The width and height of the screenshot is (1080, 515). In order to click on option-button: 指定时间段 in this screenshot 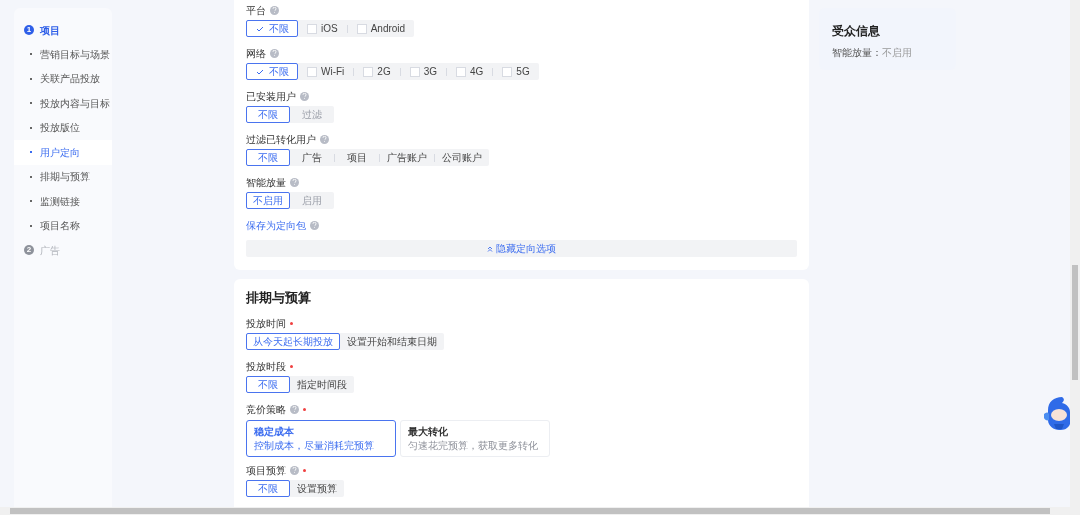, I will do `click(322, 384)`.